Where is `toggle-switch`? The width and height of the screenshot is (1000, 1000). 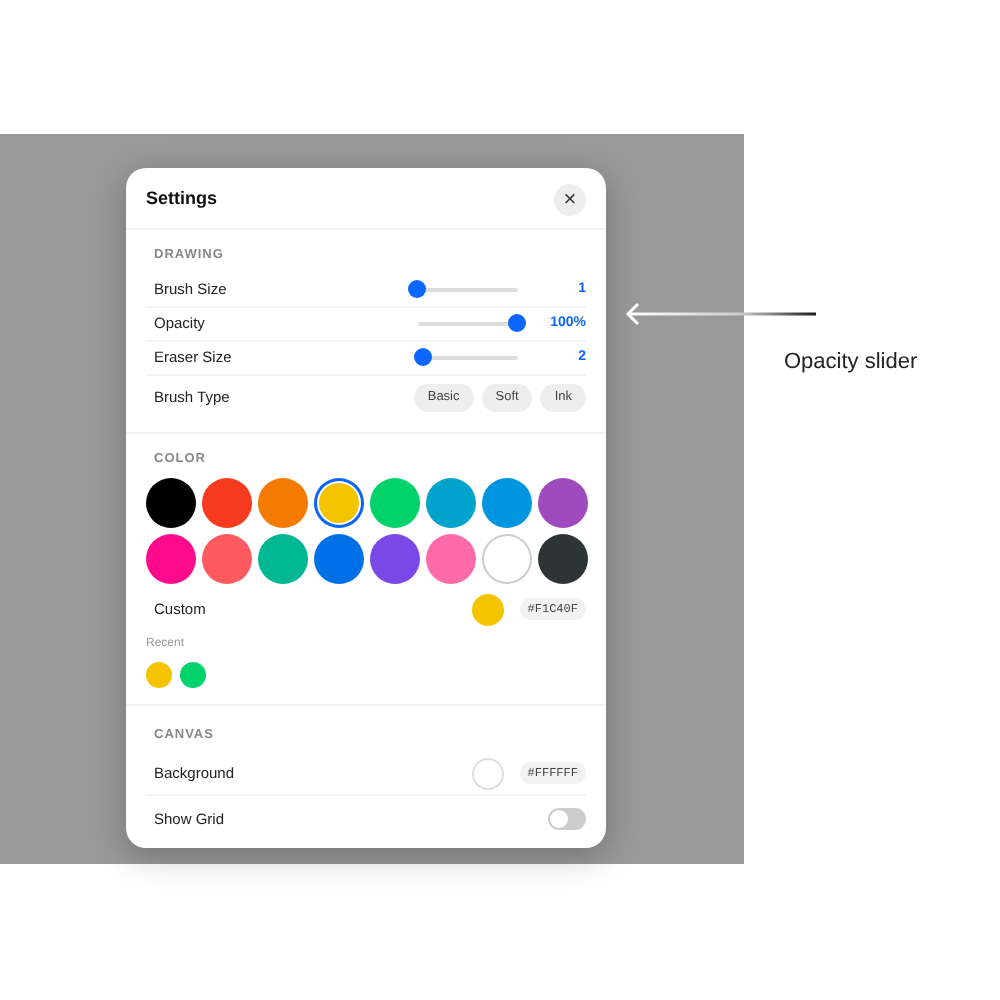
toggle-switch is located at coordinates (567, 818).